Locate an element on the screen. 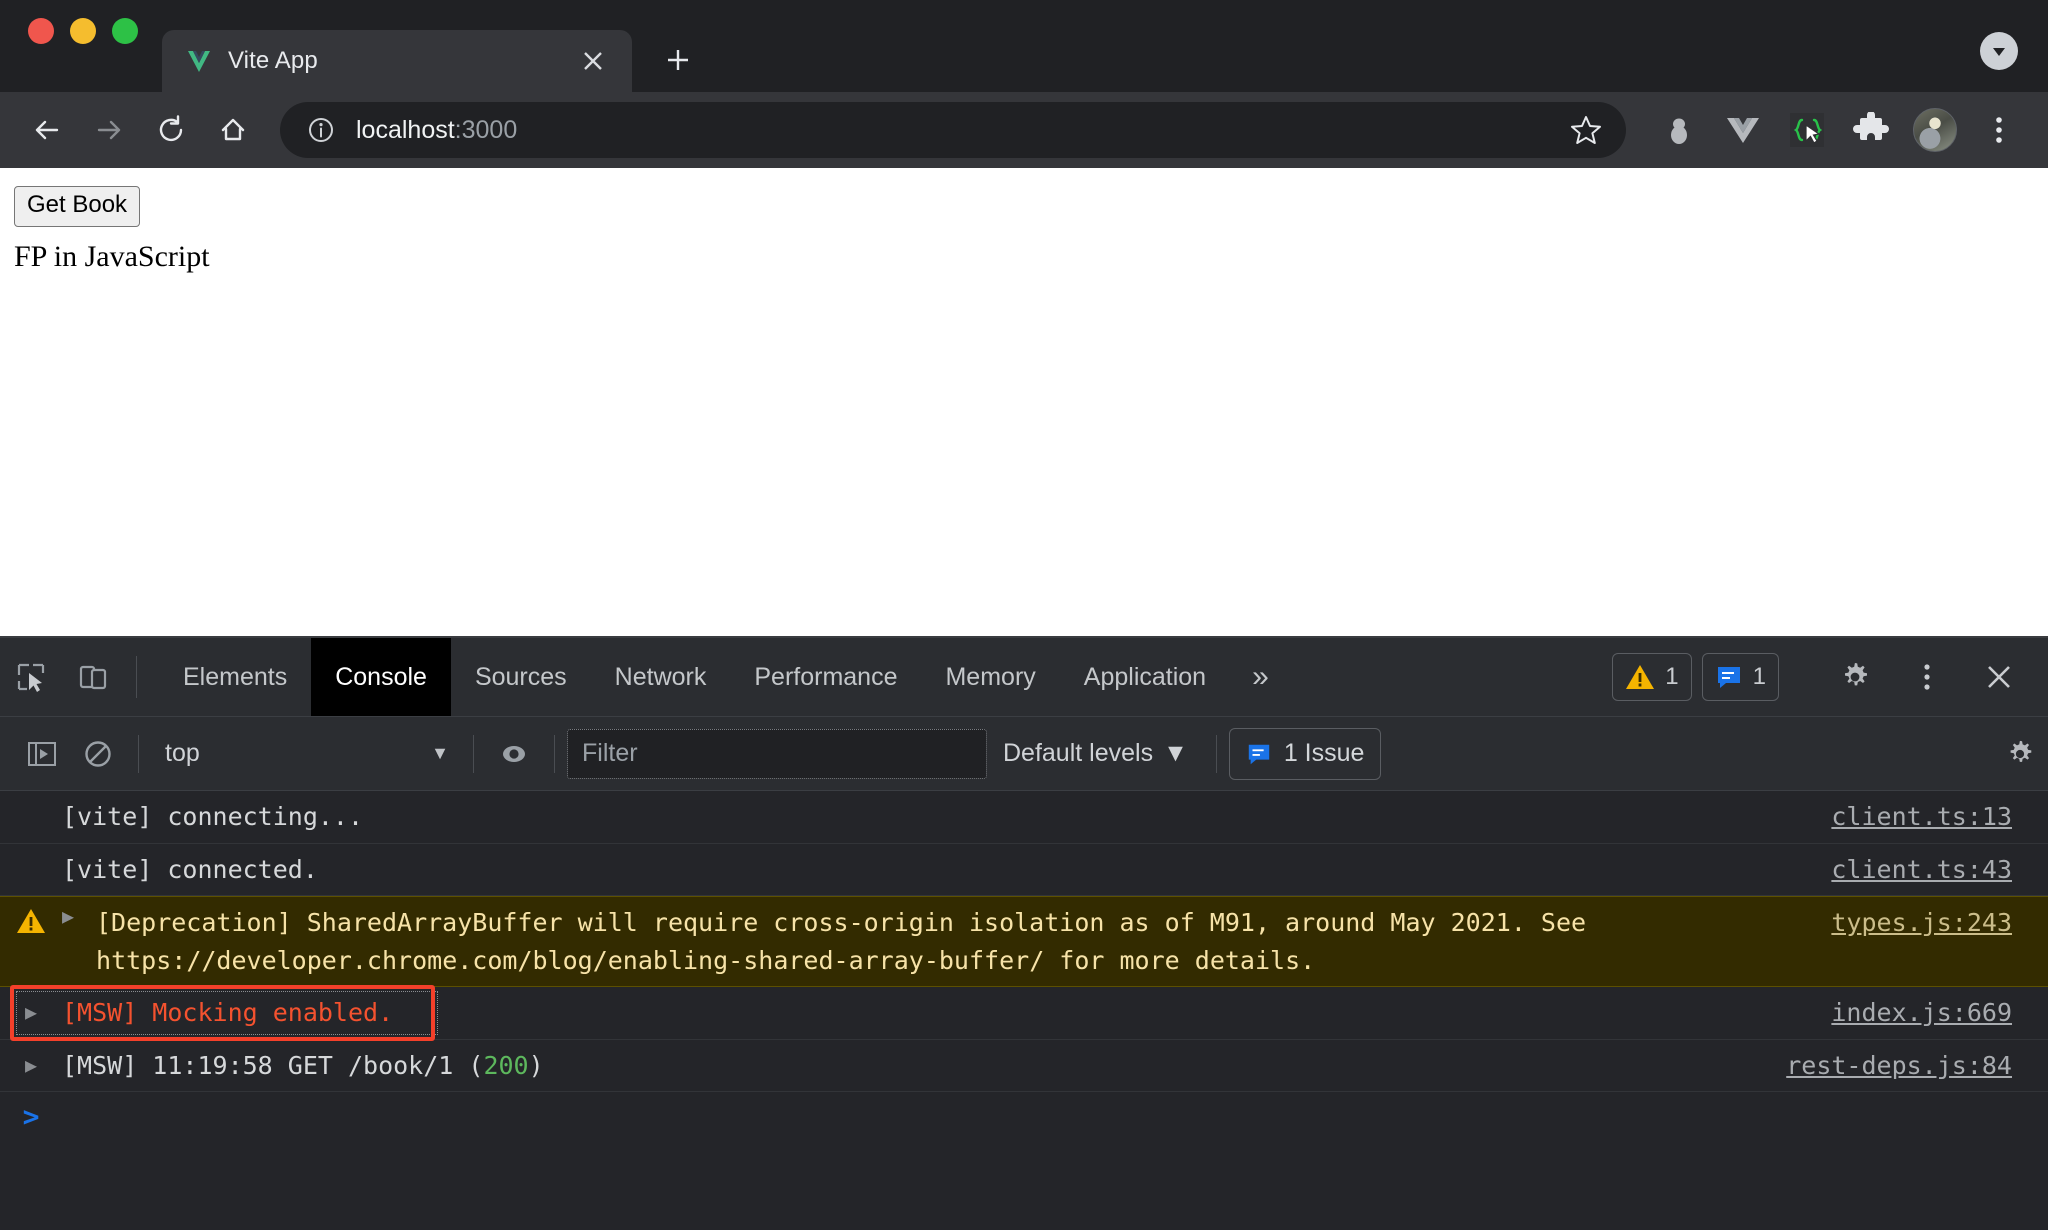 Image resolution: width=2048 pixels, height=1230 pixels. console-source-link: index.js:669 is located at coordinates (1939, 1013).